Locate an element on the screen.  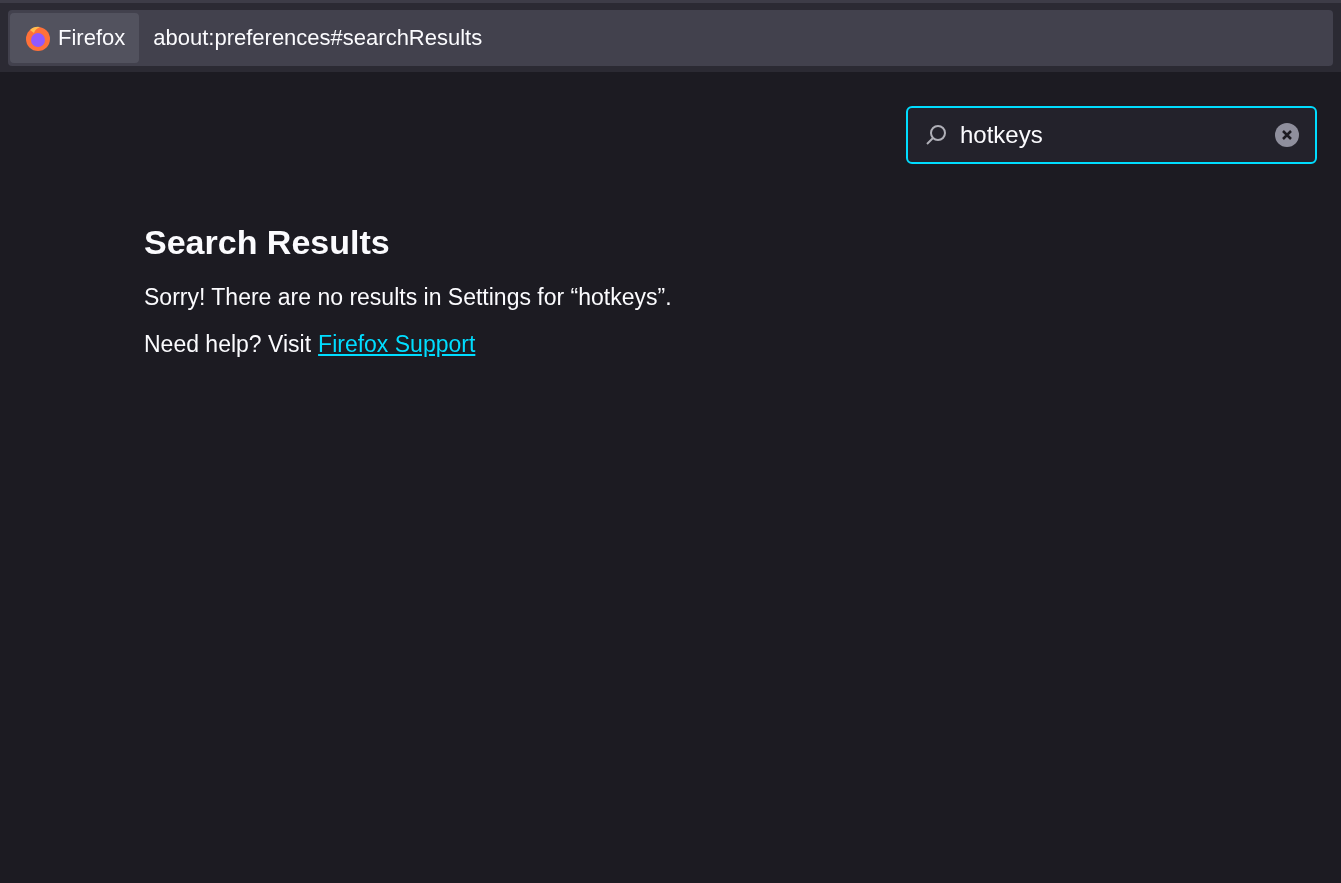
support-link: Firefox Support is located at coordinates (397, 343).